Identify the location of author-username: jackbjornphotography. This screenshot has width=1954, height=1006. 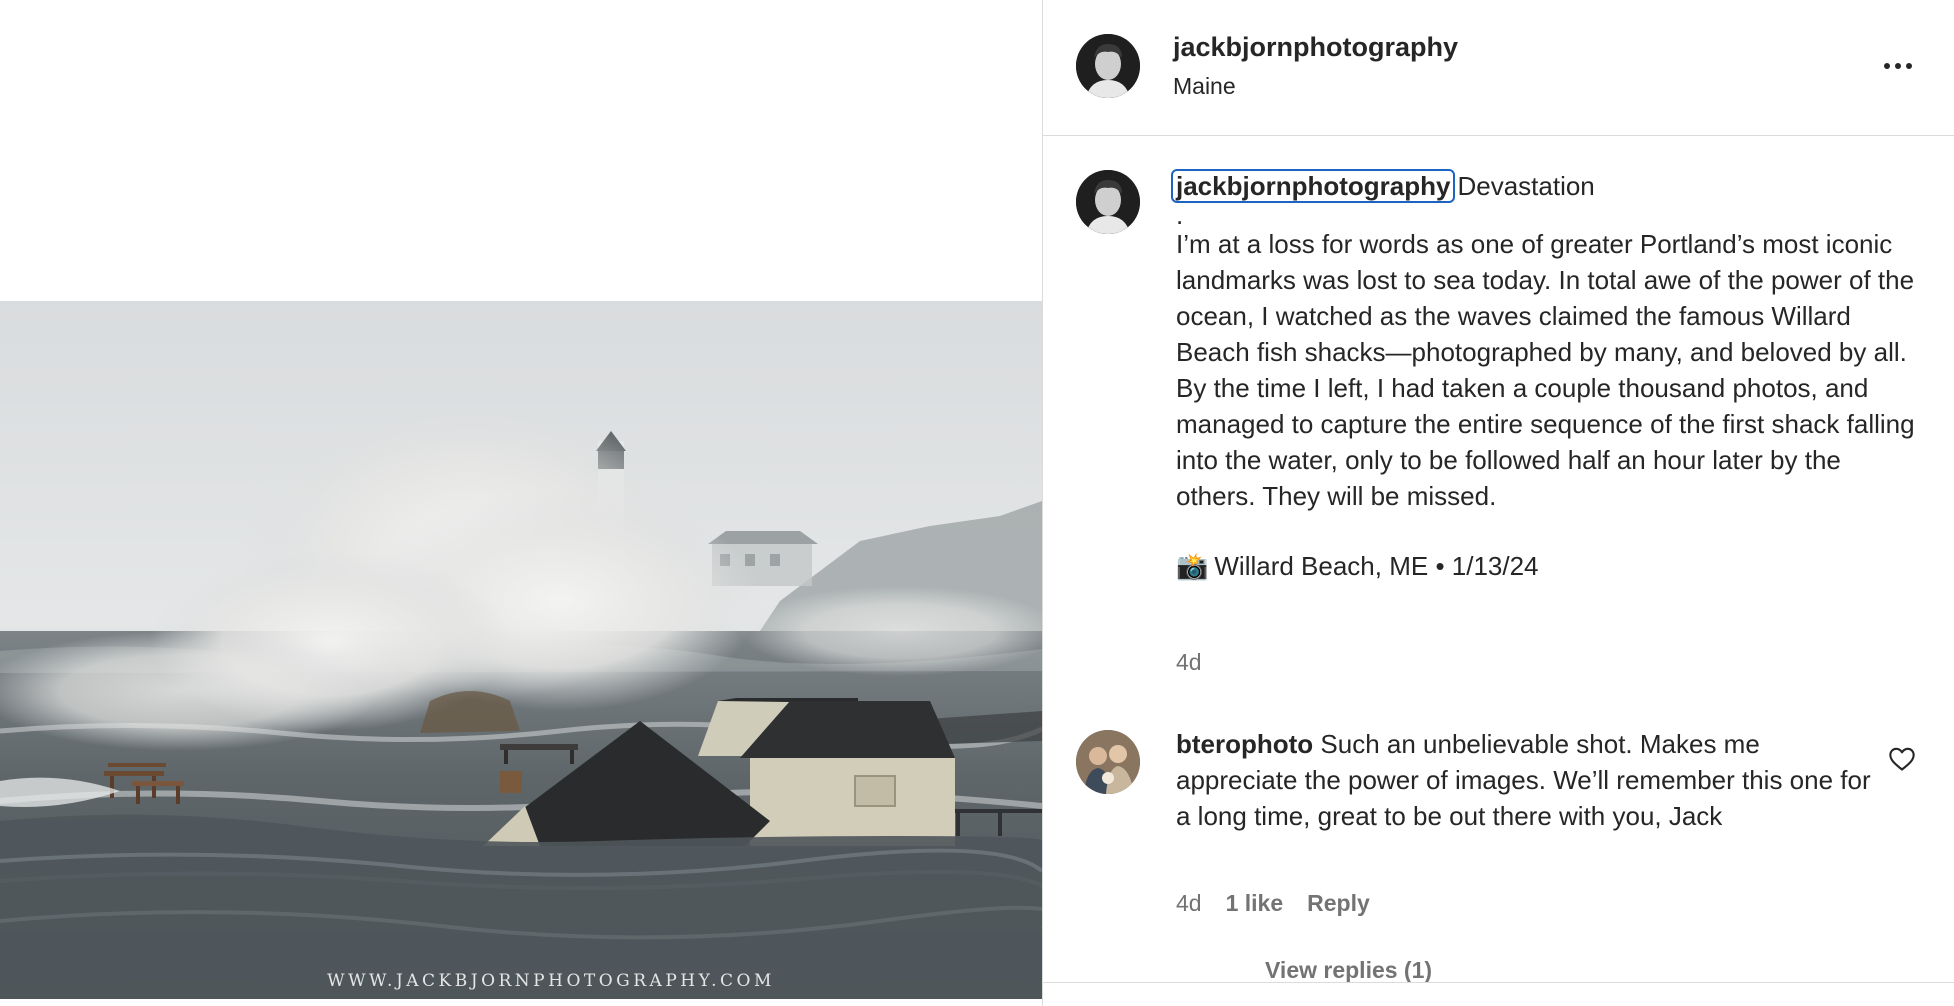
(1315, 47).